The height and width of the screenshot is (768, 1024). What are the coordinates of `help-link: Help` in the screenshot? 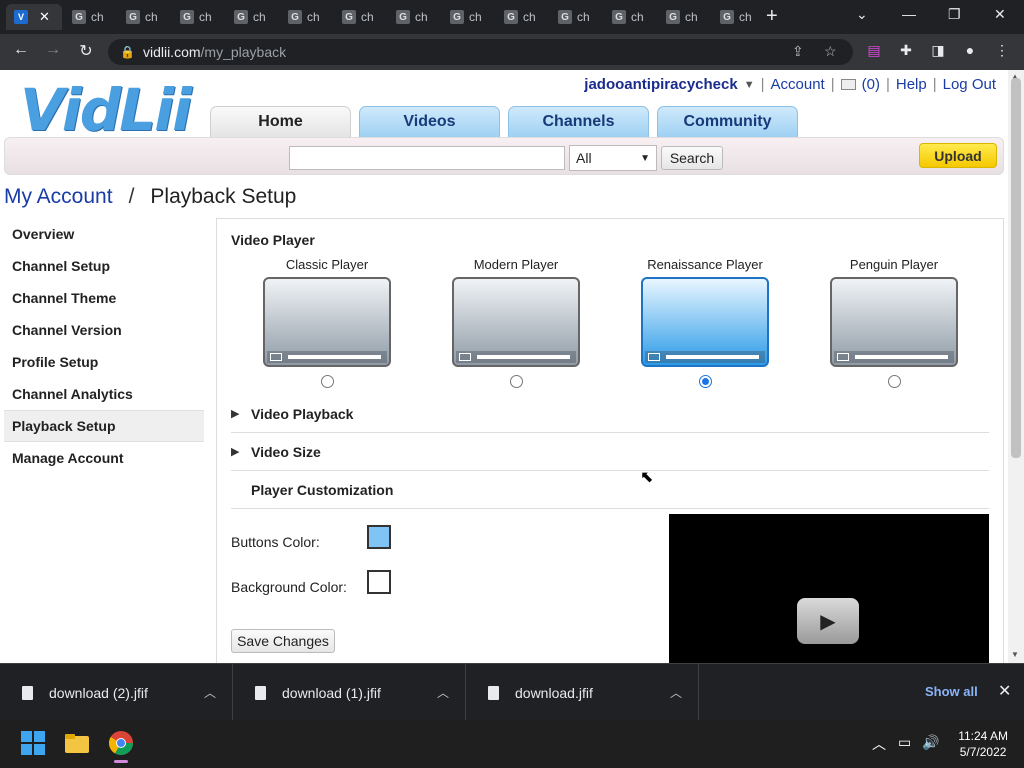 It's located at (911, 84).